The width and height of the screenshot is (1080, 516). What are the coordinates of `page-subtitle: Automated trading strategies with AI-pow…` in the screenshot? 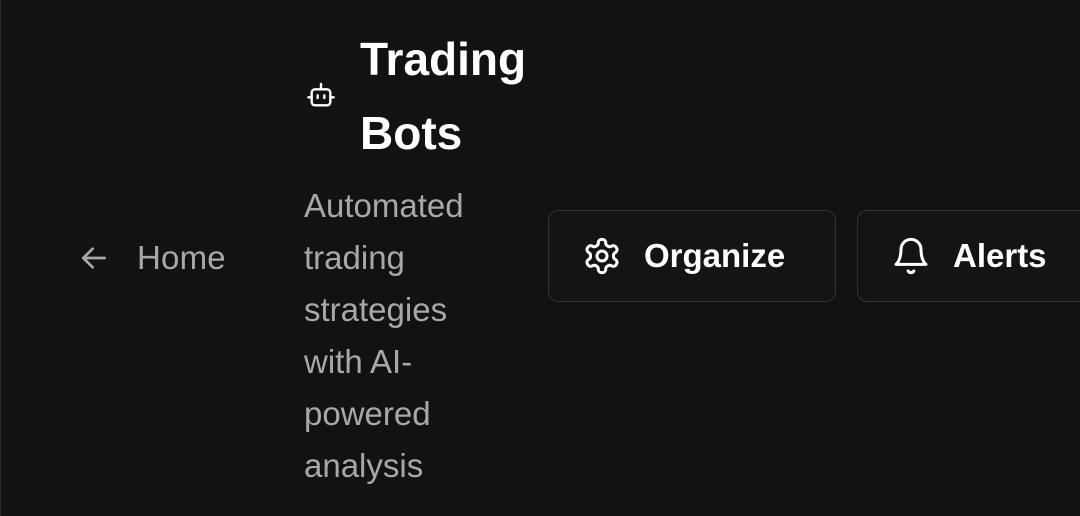 It's located at (384, 335).